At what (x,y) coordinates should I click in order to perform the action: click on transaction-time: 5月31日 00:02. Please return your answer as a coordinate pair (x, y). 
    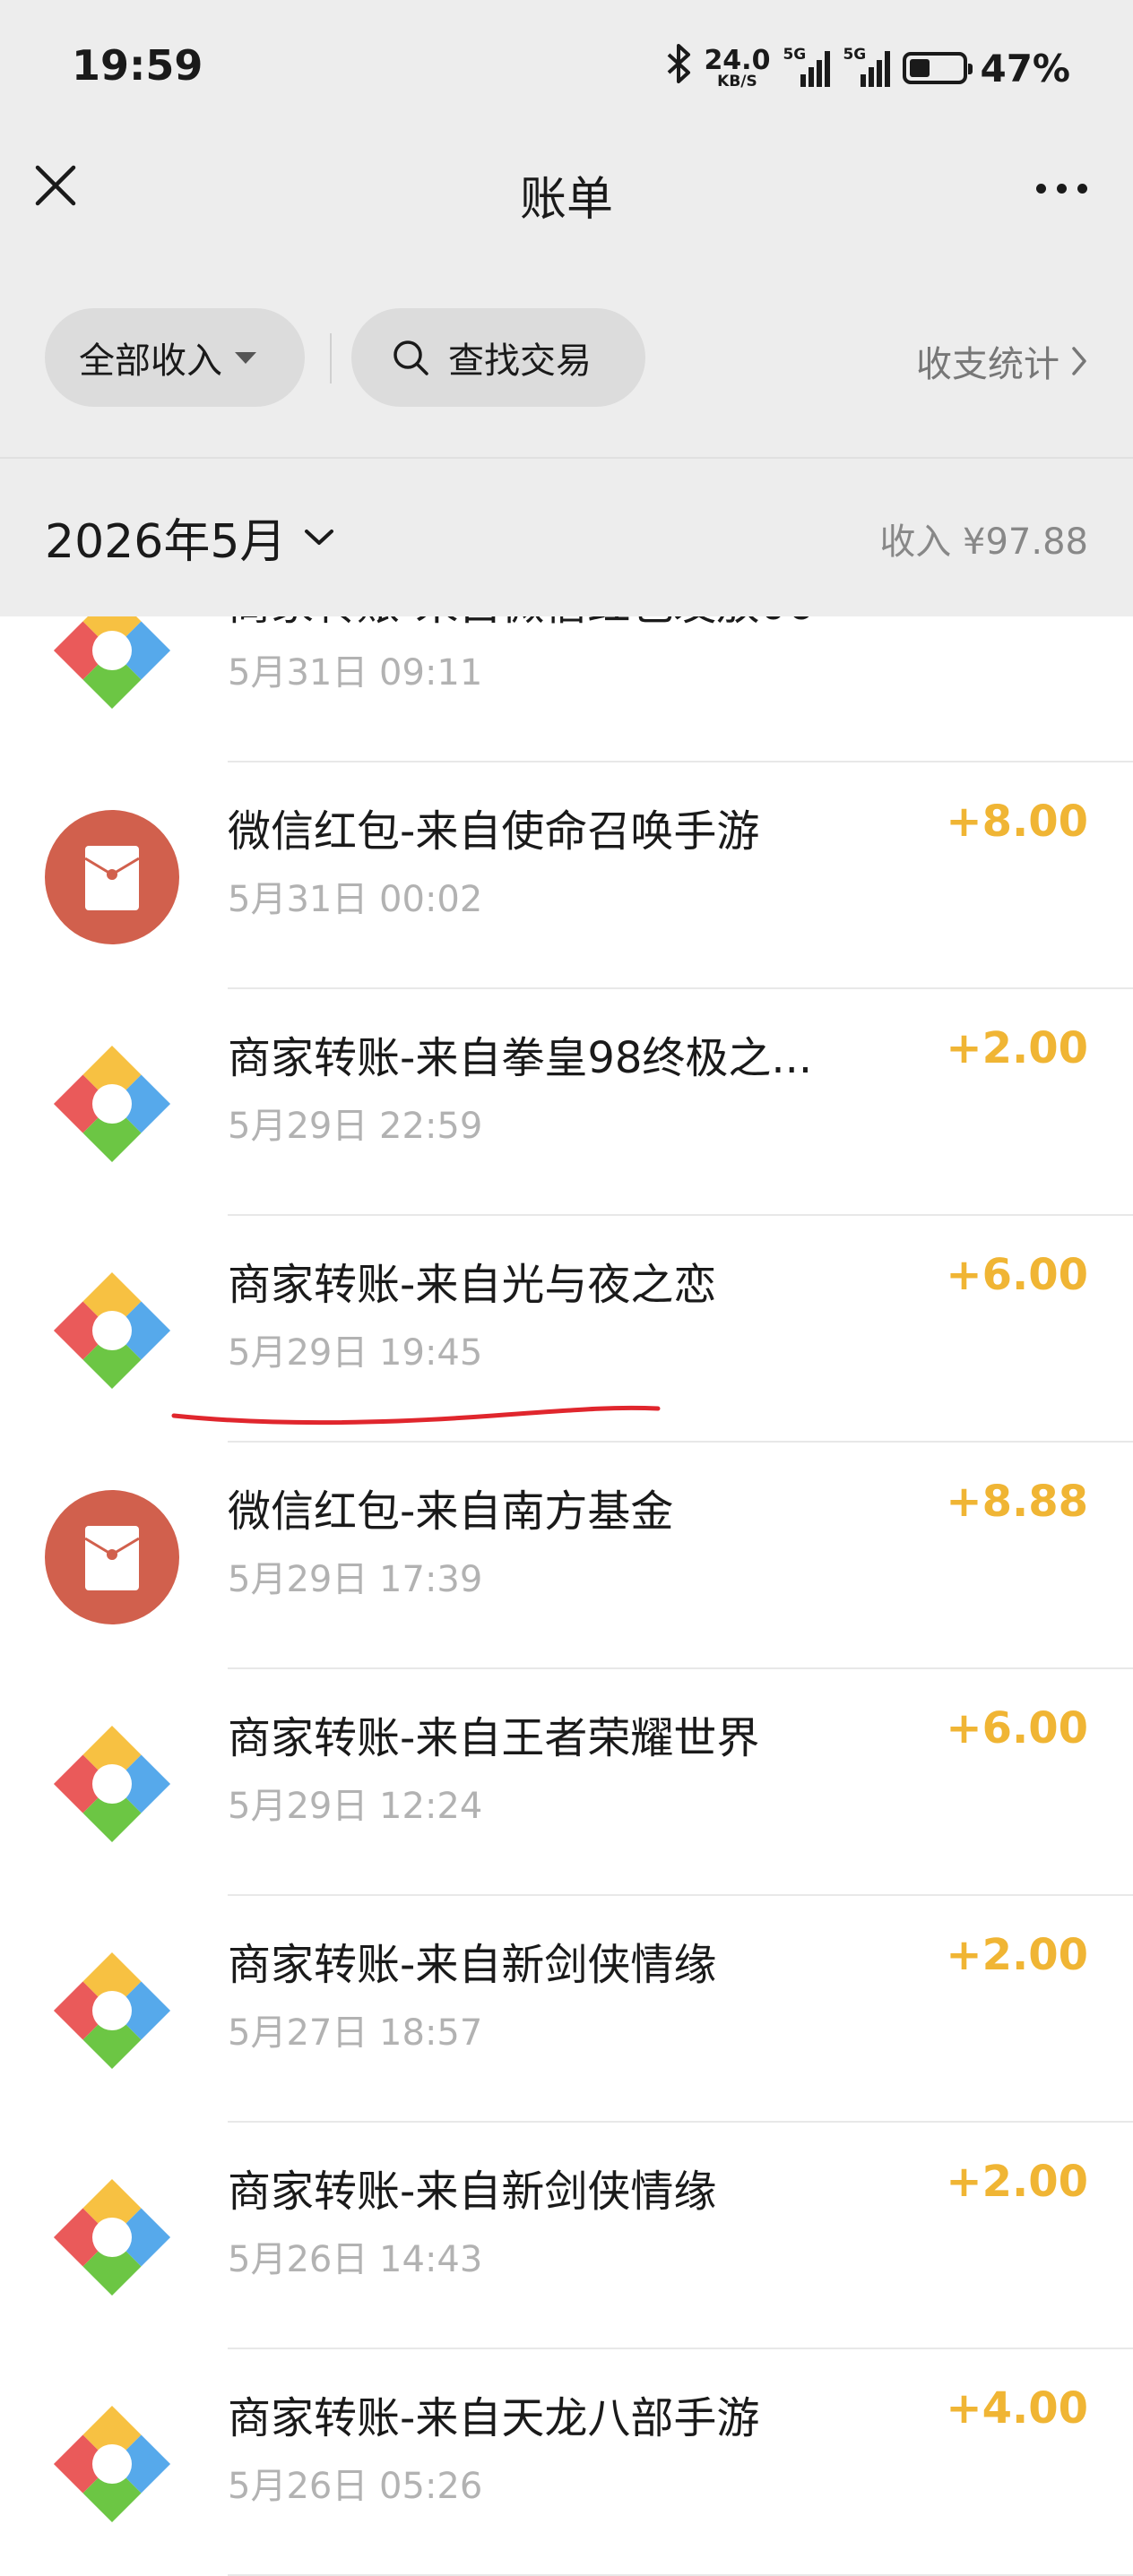
    Looking at the image, I should click on (355, 899).